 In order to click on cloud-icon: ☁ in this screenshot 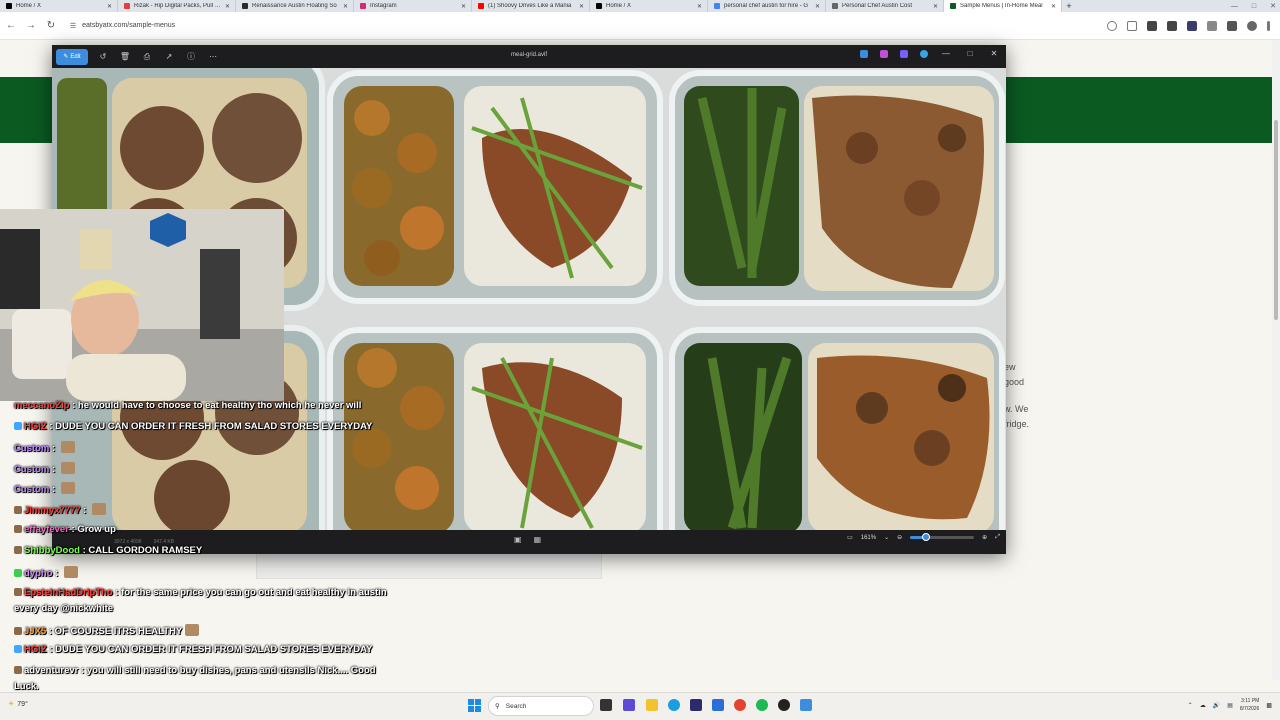, I will do `click(1203, 705)`.